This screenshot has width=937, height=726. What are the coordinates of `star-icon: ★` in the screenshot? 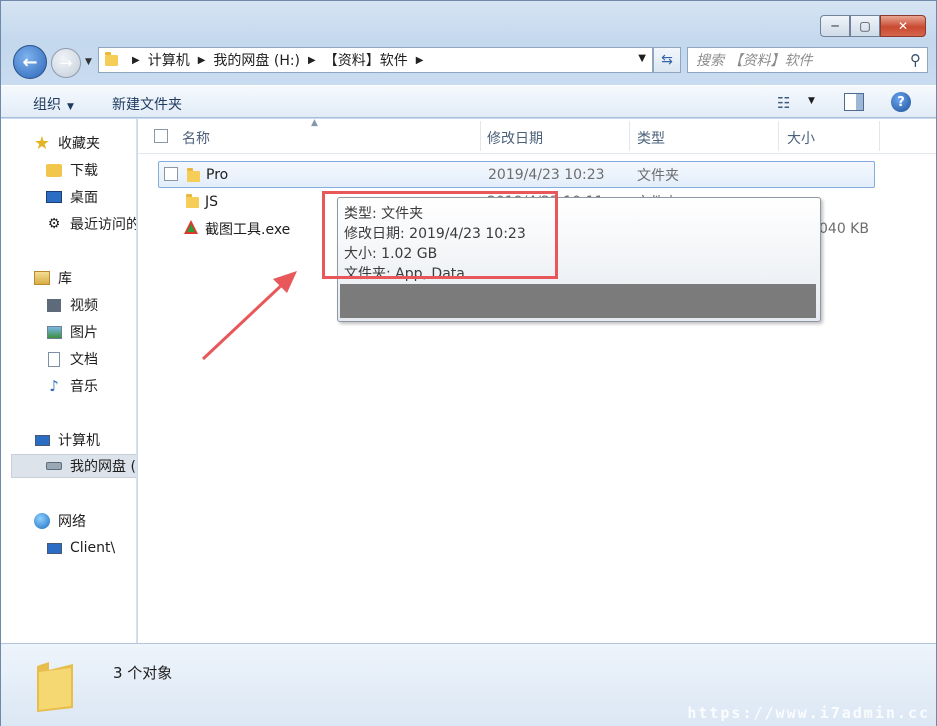 It's located at (42, 143).